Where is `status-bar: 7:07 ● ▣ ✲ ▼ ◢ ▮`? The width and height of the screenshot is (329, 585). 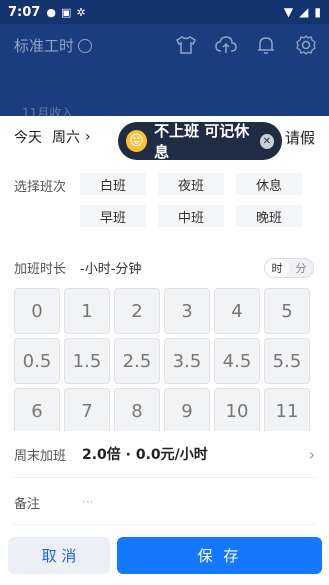
status-bar: 7:07 ● ▣ ✲ ▼ ◢ ▮ is located at coordinates (164, 12).